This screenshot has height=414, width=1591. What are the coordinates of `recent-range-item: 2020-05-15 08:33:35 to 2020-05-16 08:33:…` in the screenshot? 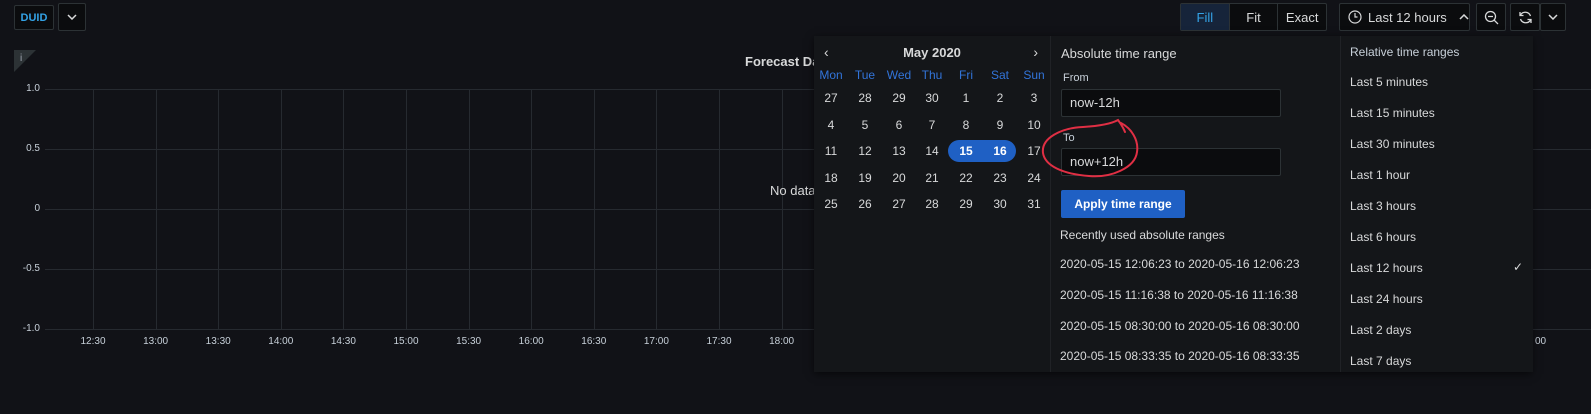 It's located at (1180, 356).